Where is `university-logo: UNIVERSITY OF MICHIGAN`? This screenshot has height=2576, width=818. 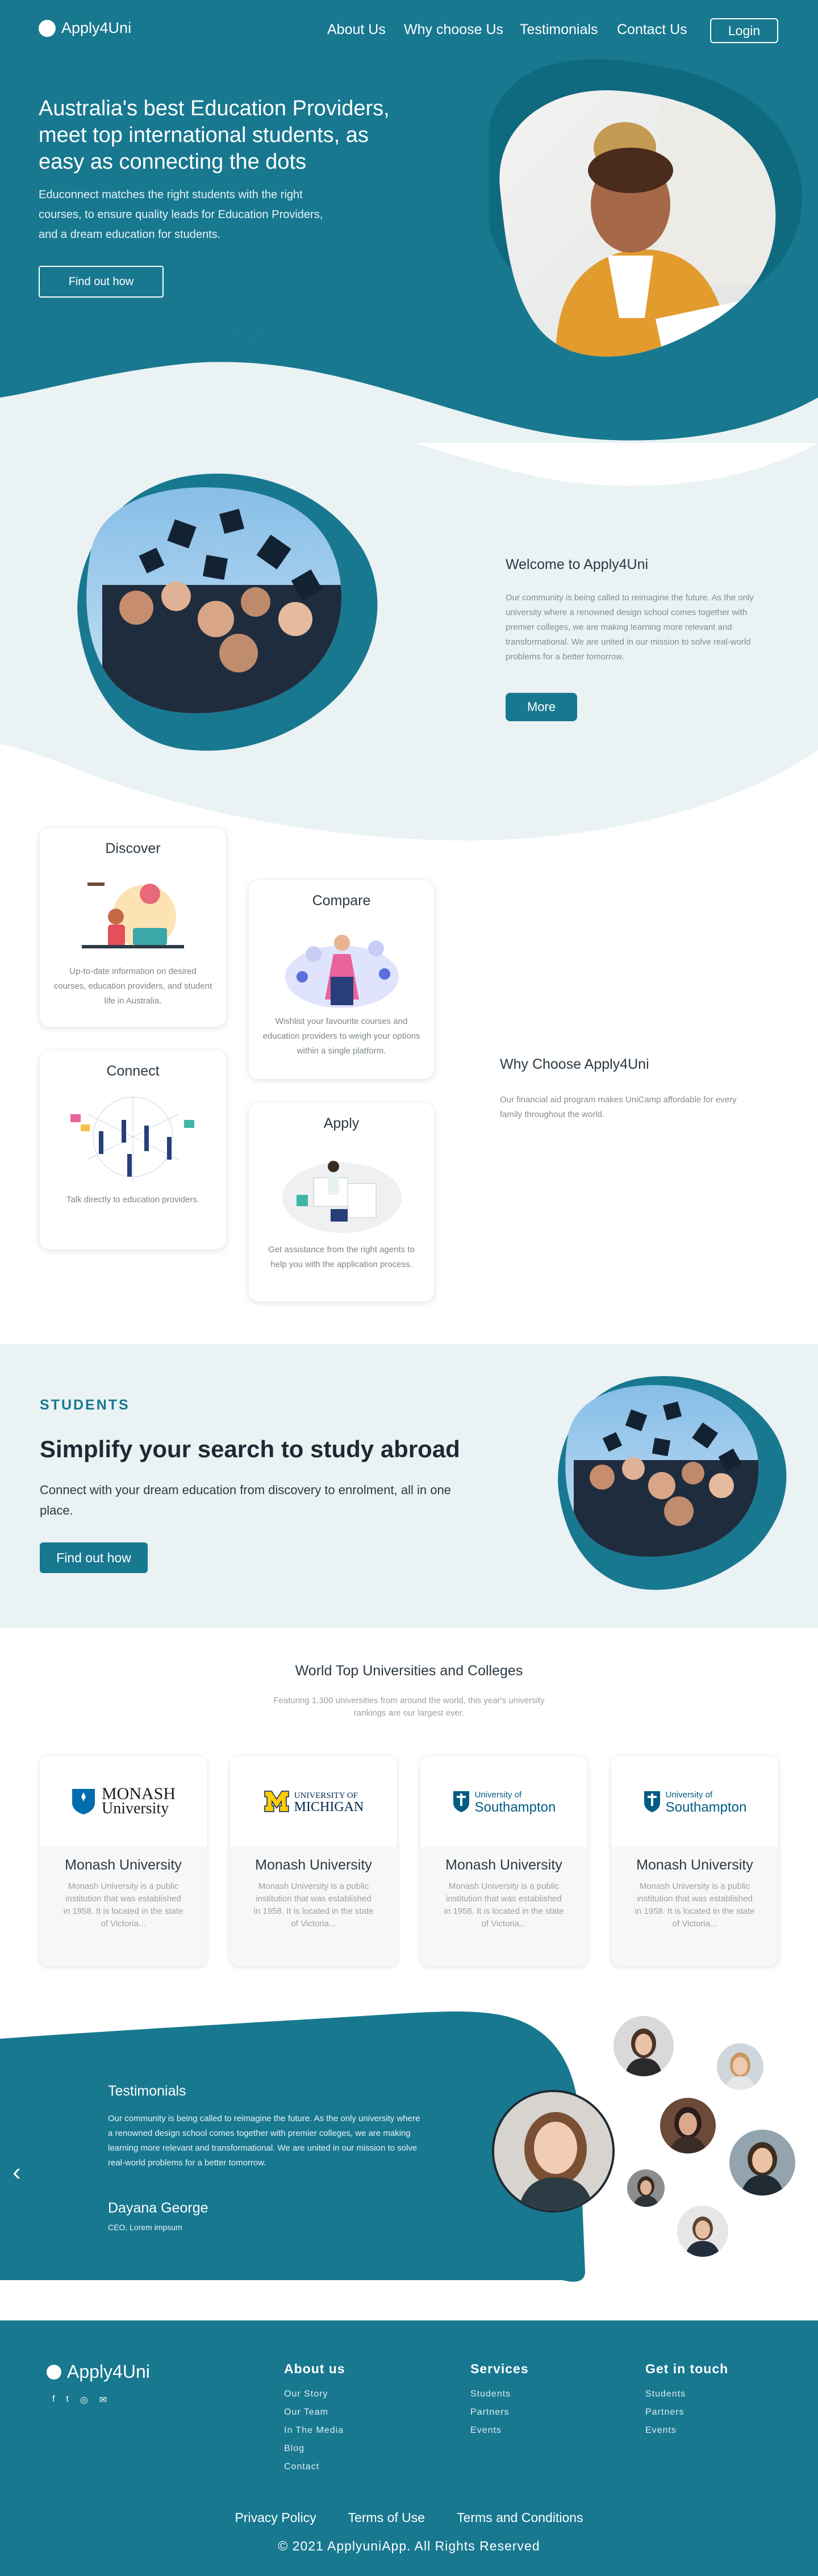
university-logo: UNIVERSITY OF MICHIGAN is located at coordinates (313, 1801).